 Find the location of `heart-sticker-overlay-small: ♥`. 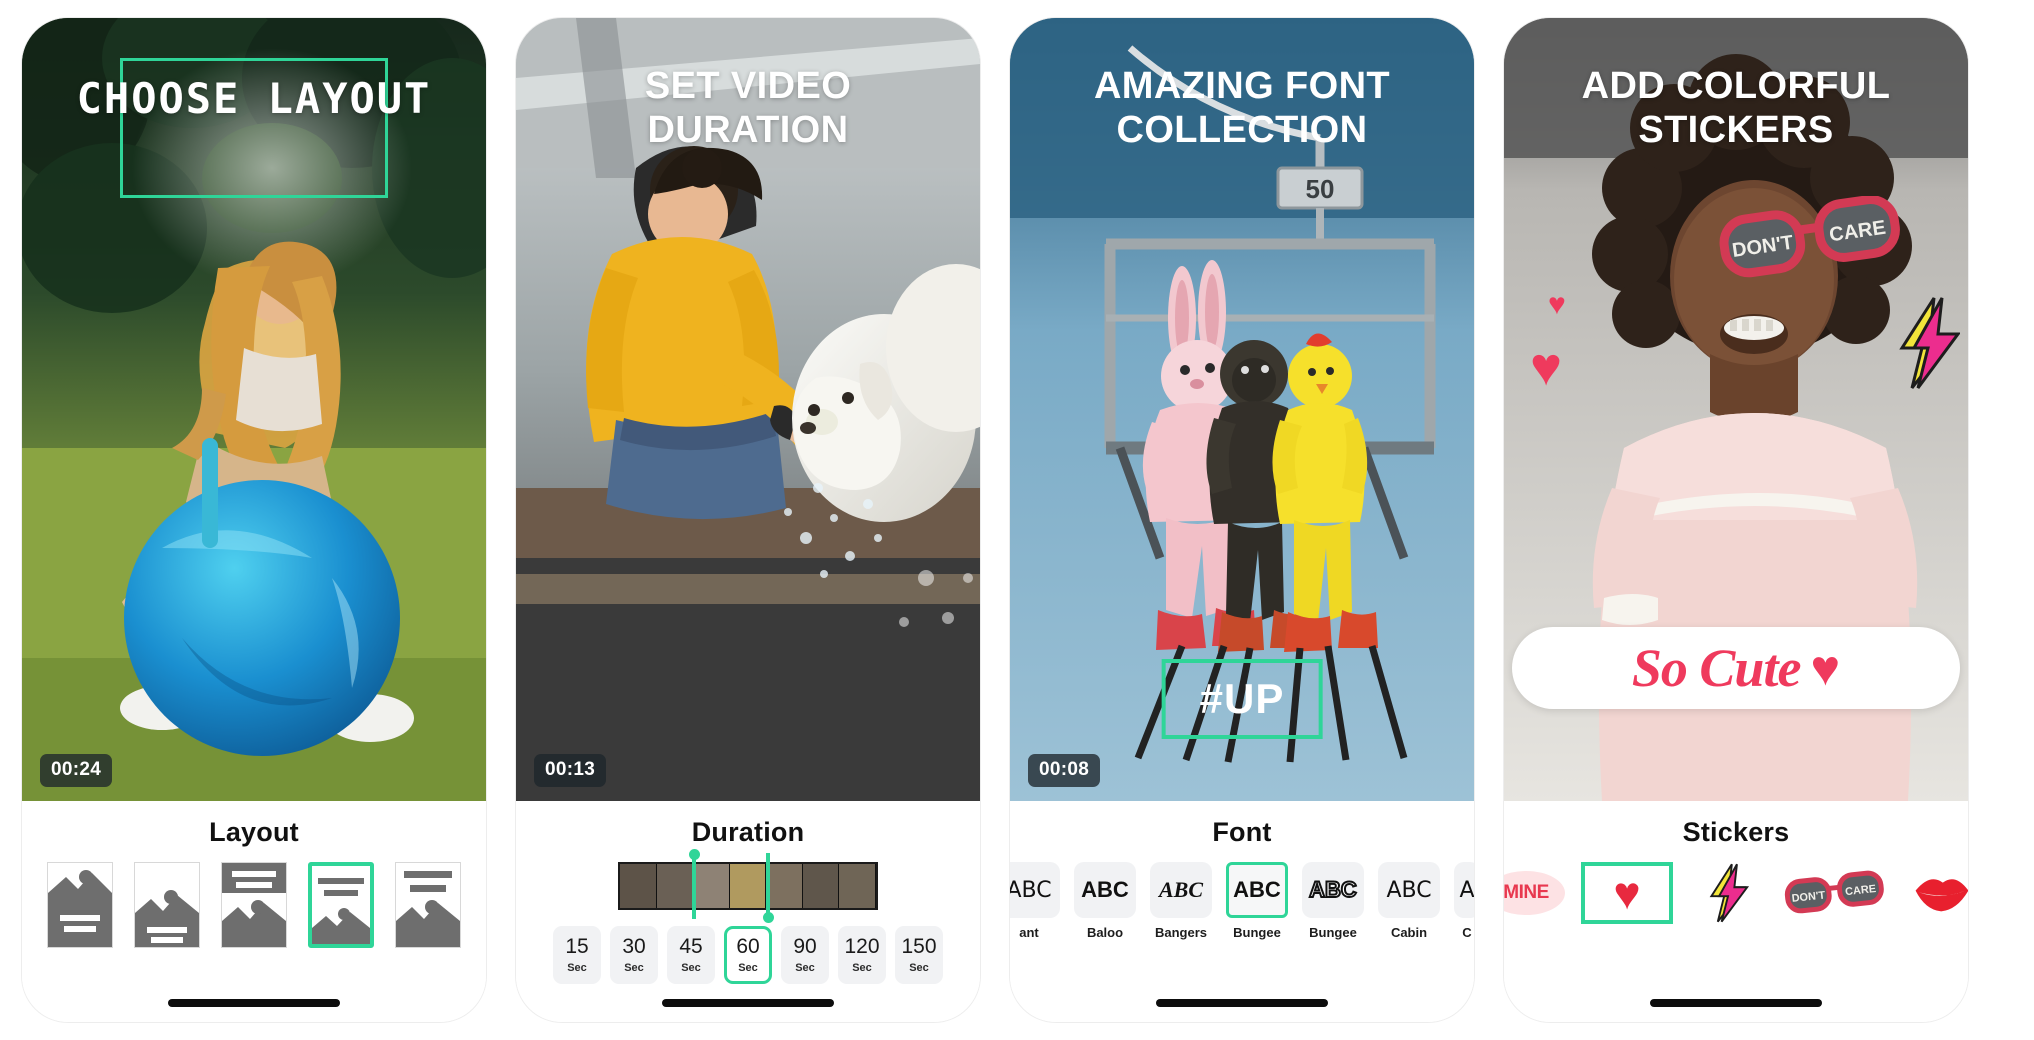

heart-sticker-overlay-small: ♥ is located at coordinates (1557, 304).